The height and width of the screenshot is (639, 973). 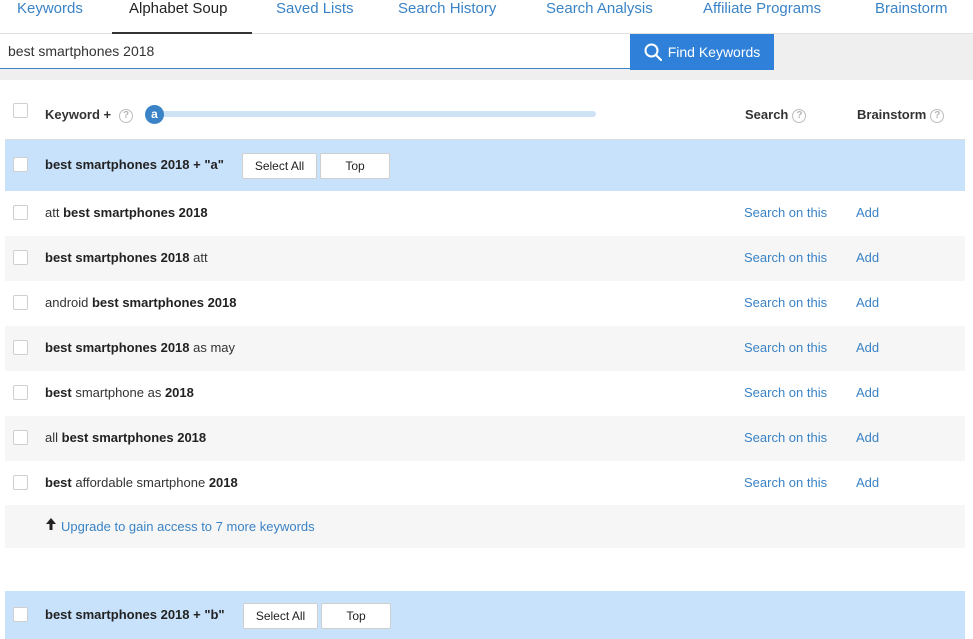 What do you see at coordinates (126, 115) in the screenshot?
I see `keyword-help-icon: ?` at bounding box center [126, 115].